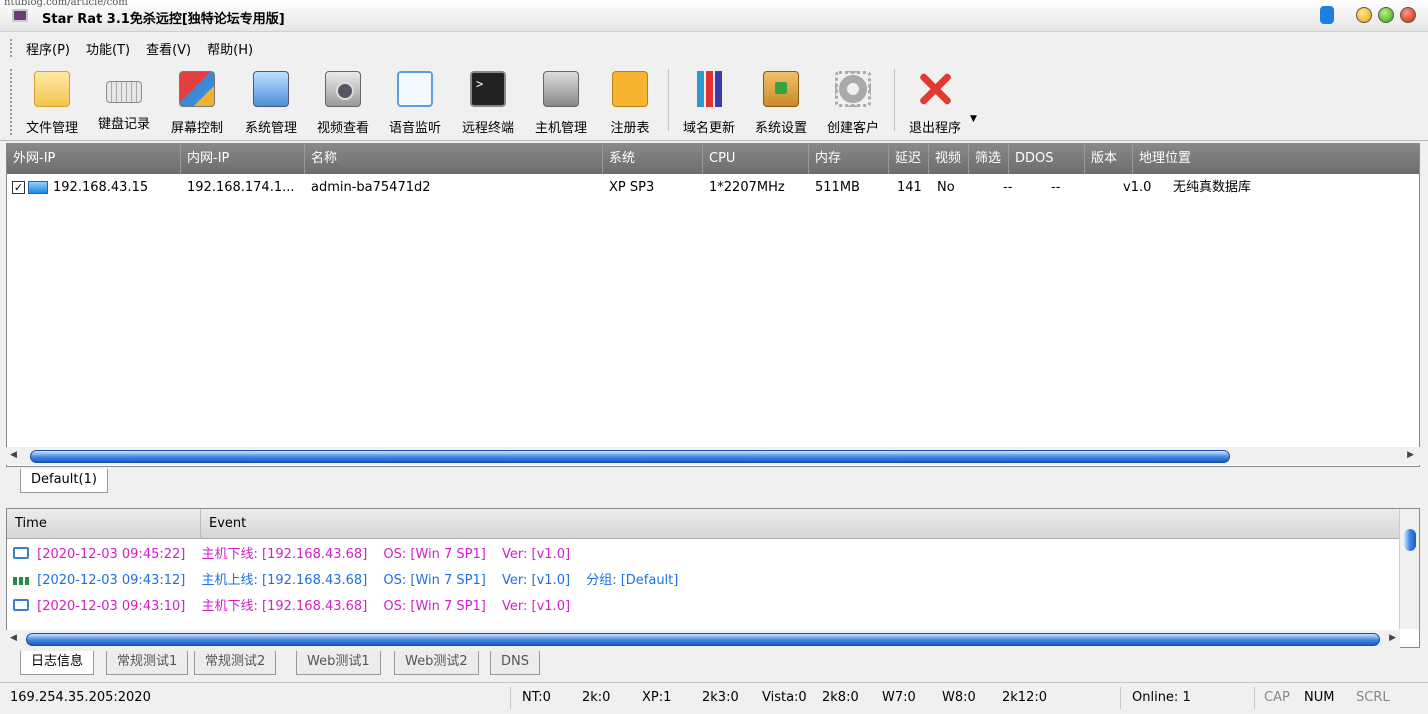 The image size is (1428, 714). Describe the element at coordinates (1386, 15) in the screenshot. I see `maximize-button` at that location.